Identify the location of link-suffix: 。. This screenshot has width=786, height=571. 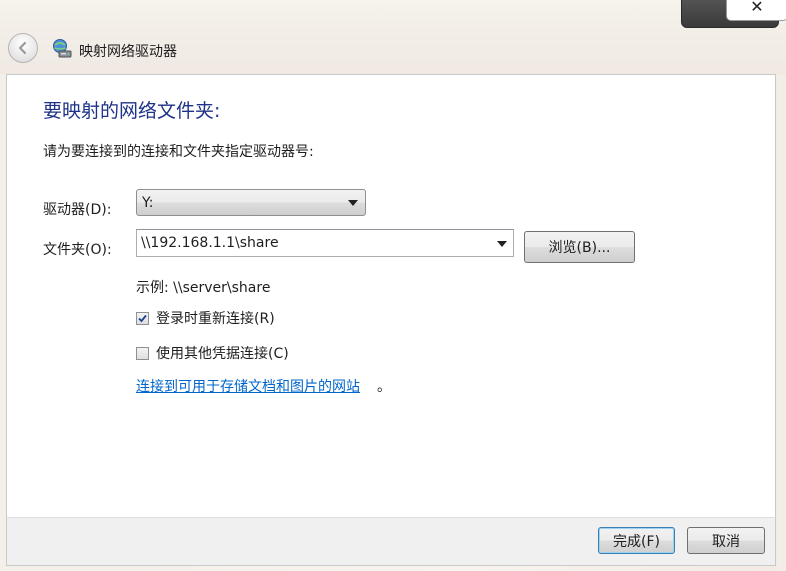
(384, 387).